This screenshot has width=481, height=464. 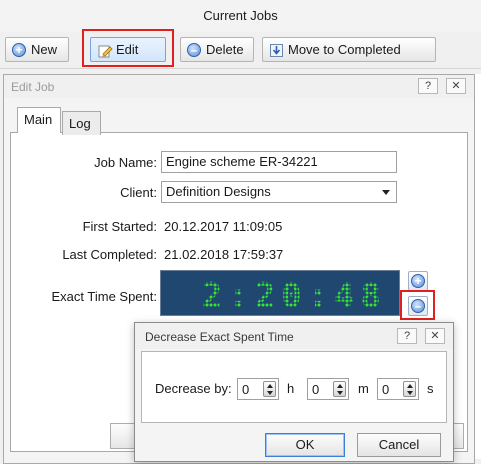 What do you see at coordinates (44, 49) in the screenshot?
I see `new-button-label: New` at bounding box center [44, 49].